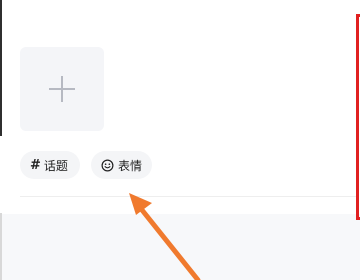  I want to click on highlight-box, so click(358, 117).